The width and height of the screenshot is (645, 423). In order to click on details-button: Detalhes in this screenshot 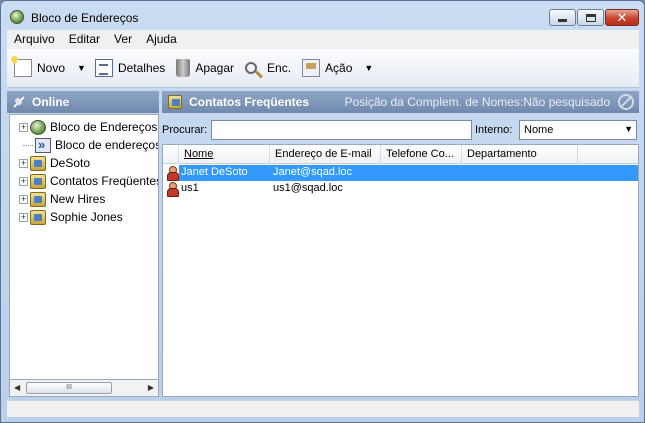, I will do `click(130, 68)`.